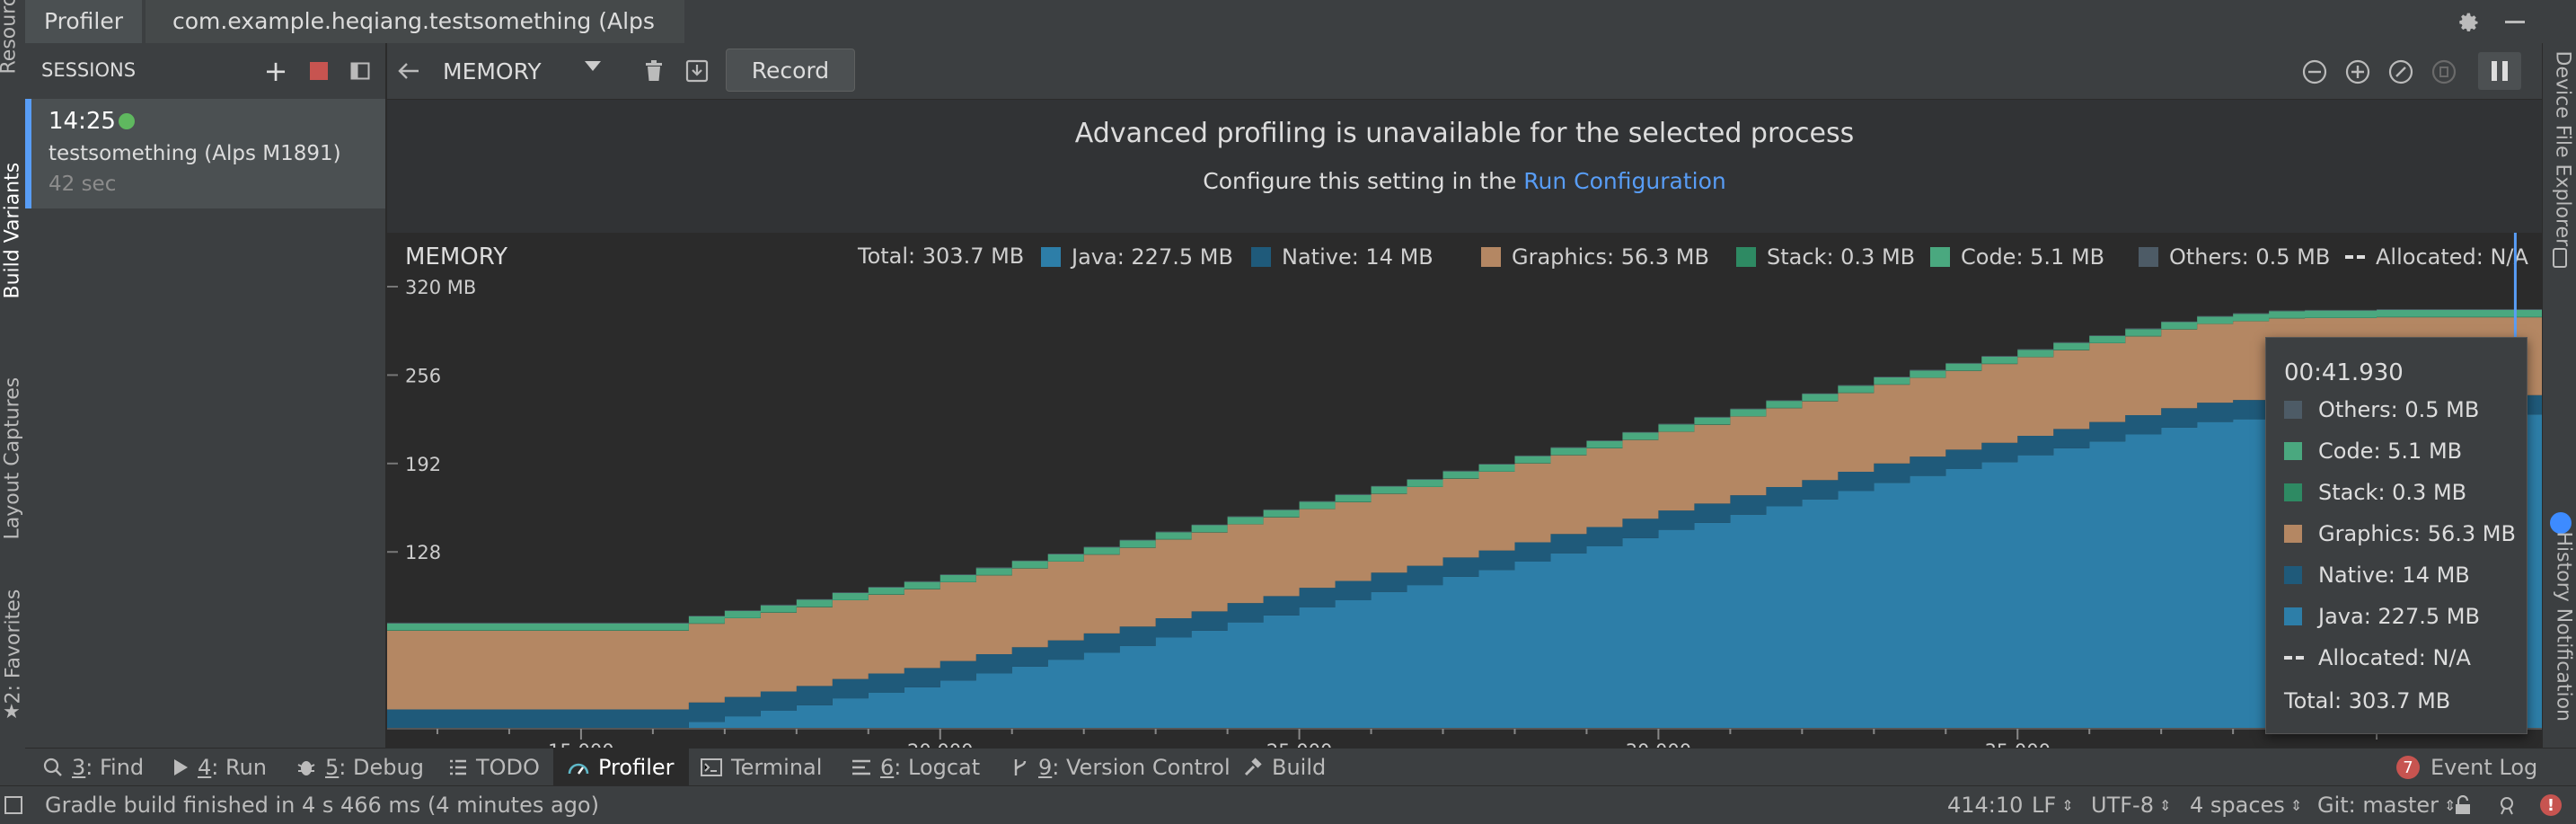  What do you see at coordinates (332, 767) in the screenshot?
I see `tool-shortcut: 5` at bounding box center [332, 767].